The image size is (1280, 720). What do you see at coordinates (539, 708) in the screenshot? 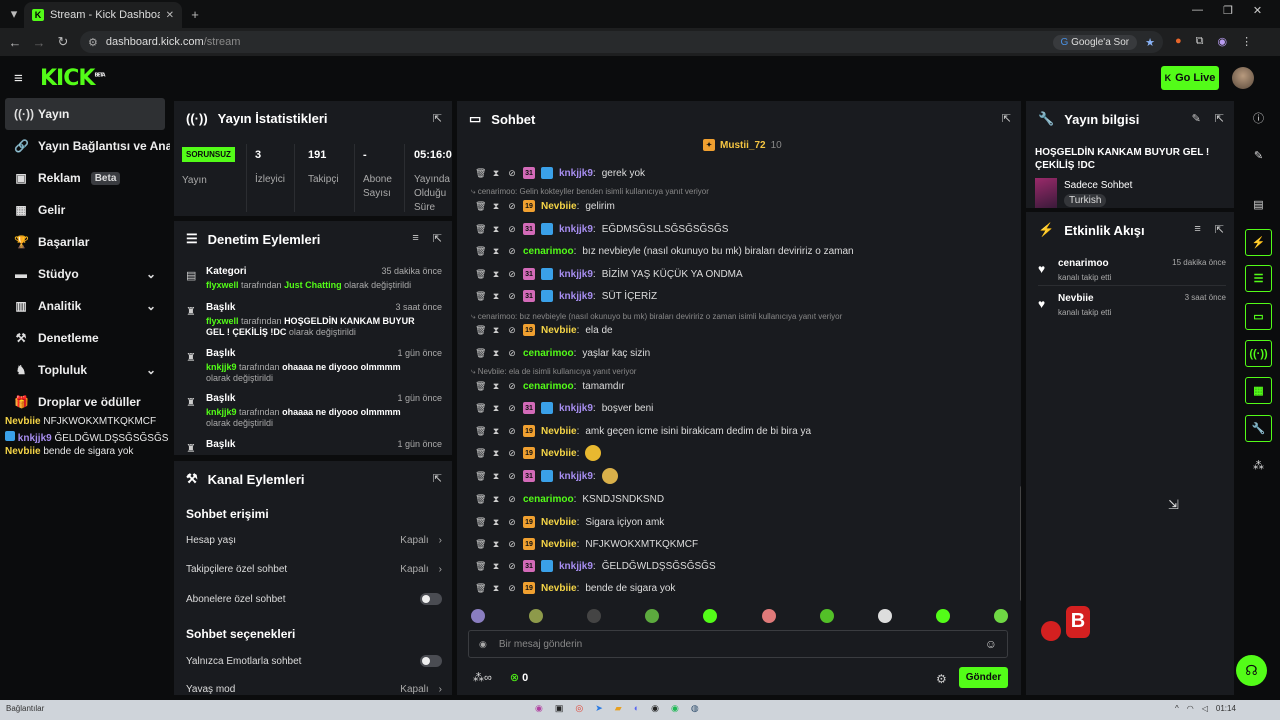
I see `app-icon: ◉` at bounding box center [539, 708].